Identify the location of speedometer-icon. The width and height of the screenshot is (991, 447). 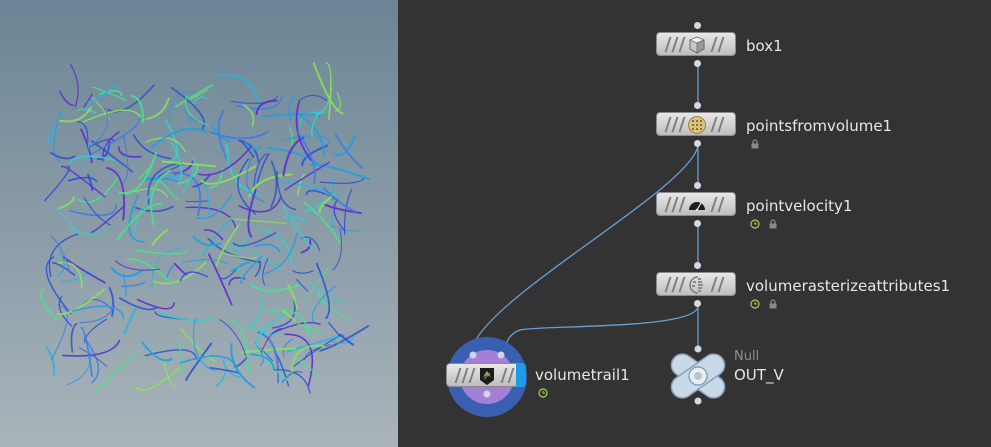
(697, 207).